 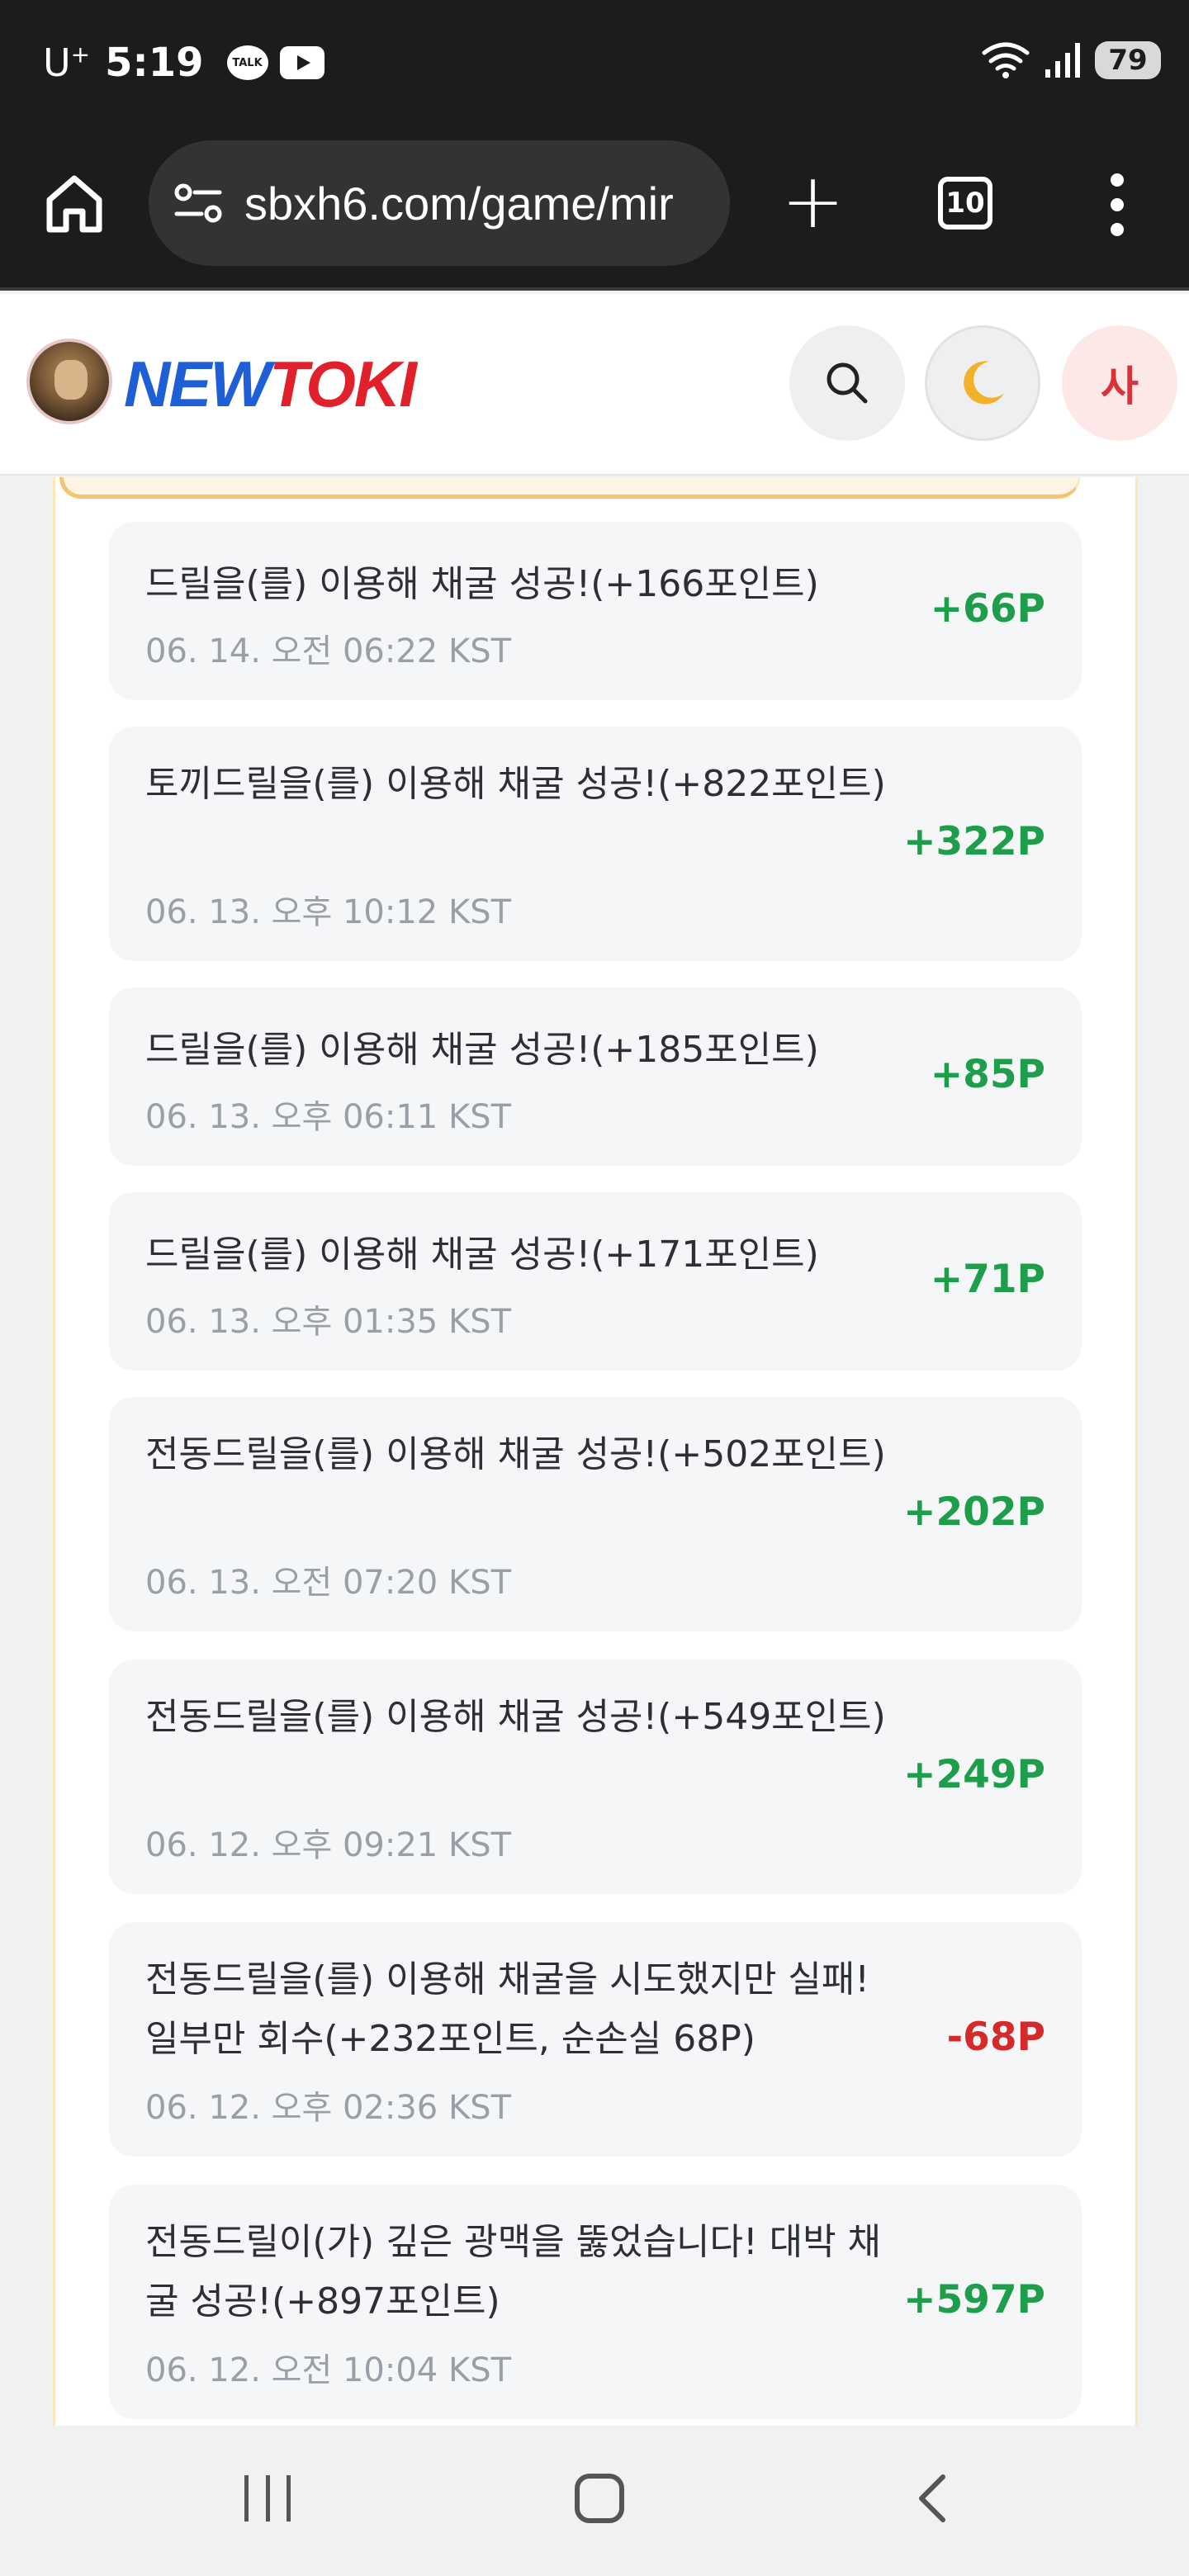 What do you see at coordinates (328, 1845) in the screenshot?
I see `history-item-date: 06. 12. 오후 09:21 KST` at bounding box center [328, 1845].